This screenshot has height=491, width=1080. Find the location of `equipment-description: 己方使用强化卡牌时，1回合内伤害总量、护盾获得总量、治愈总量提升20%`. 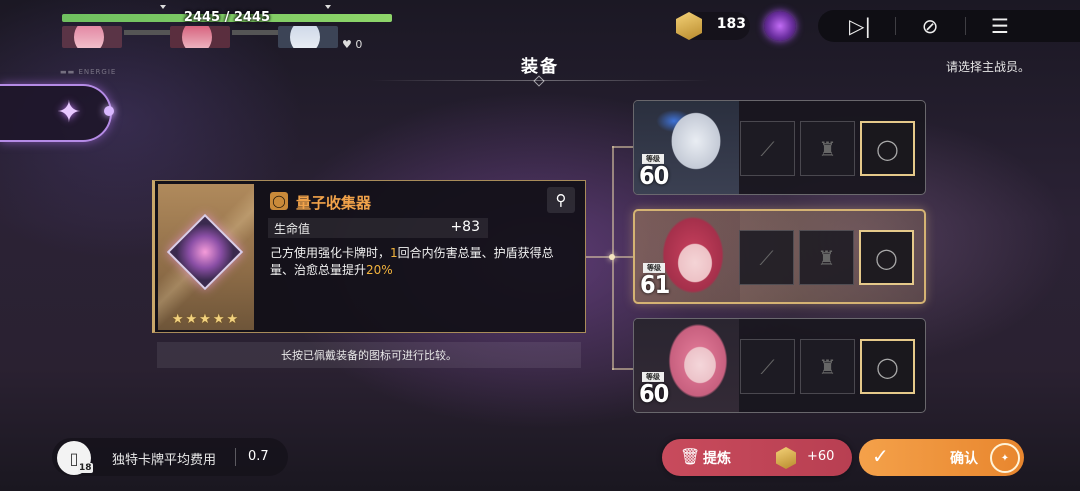

equipment-description: 己方使用强化卡牌时，1回合内伤害总量、护盾获得总量、治愈总量提升20% is located at coordinates (420, 262).